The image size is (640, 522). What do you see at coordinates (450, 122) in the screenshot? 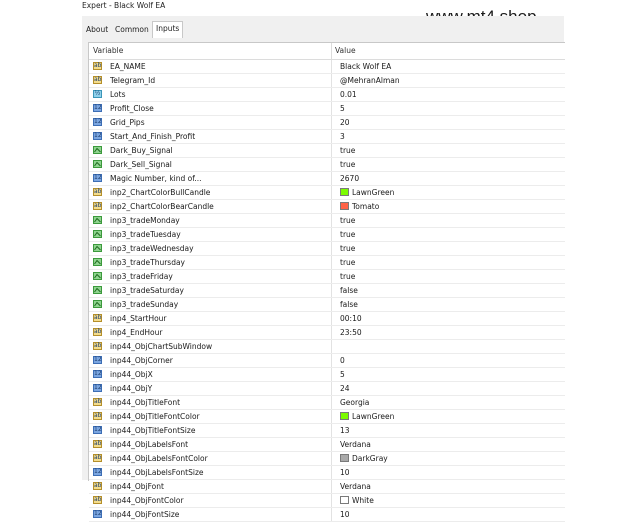
I see `value-cell: 20` at bounding box center [450, 122].